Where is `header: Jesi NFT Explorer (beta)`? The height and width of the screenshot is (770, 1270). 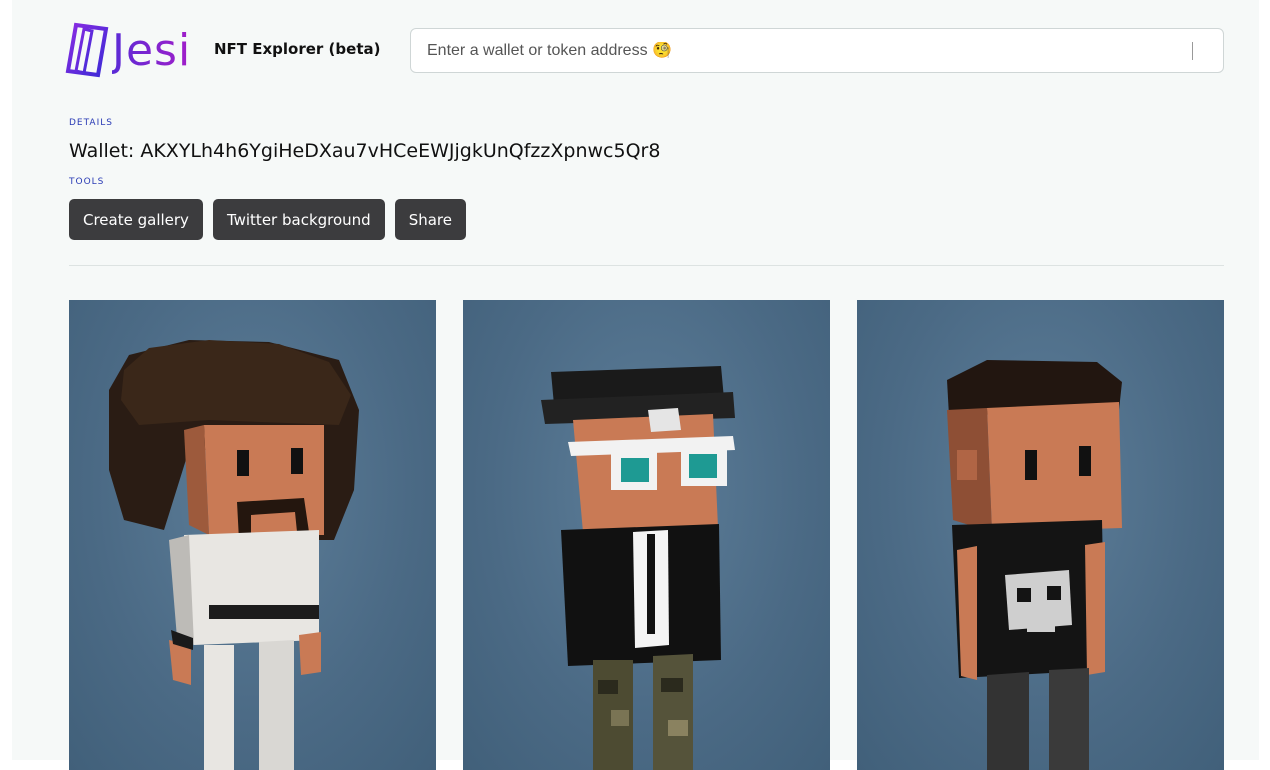
header: Jesi NFT Explorer (beta) is located at coordinates (635, 50).